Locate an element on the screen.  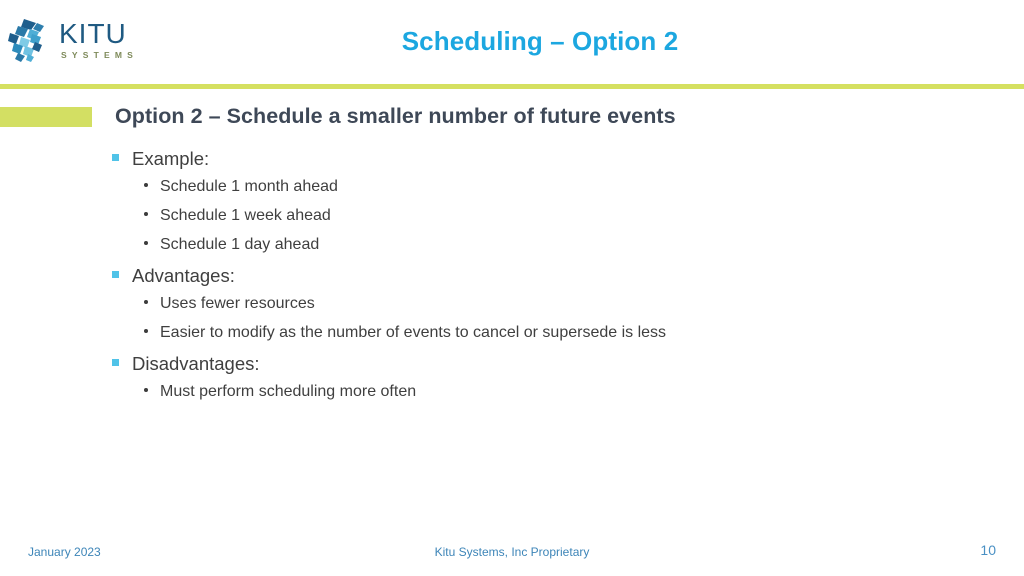
footer-page-number: 10 is located at coordinates (988, 550).